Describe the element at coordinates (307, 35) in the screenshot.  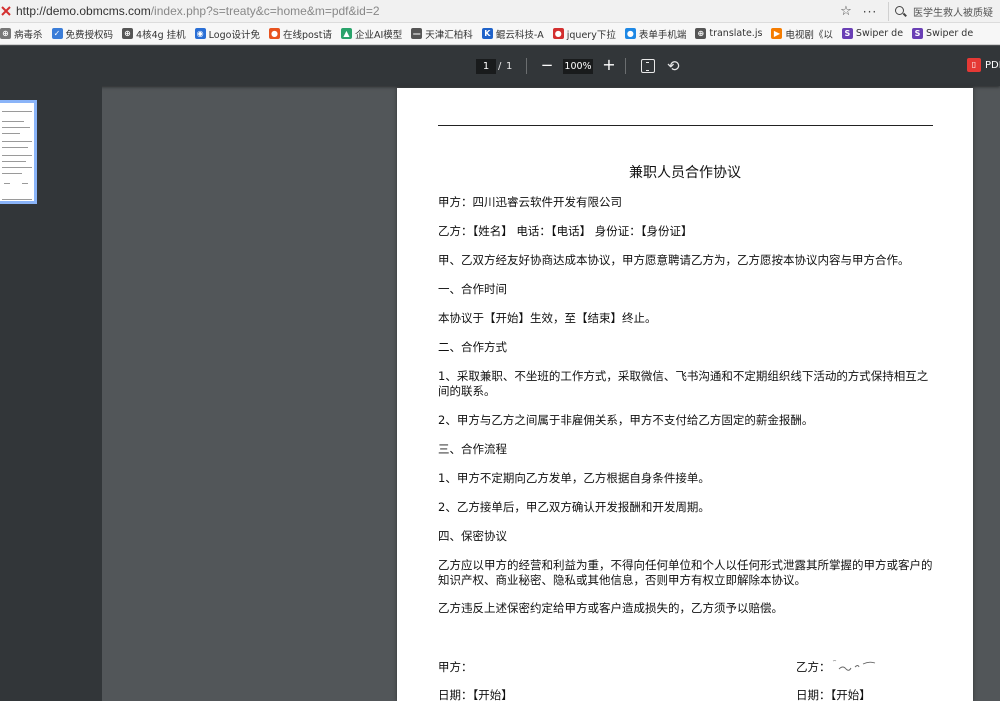
I see `bookmark-label: 在线post请` at that location.